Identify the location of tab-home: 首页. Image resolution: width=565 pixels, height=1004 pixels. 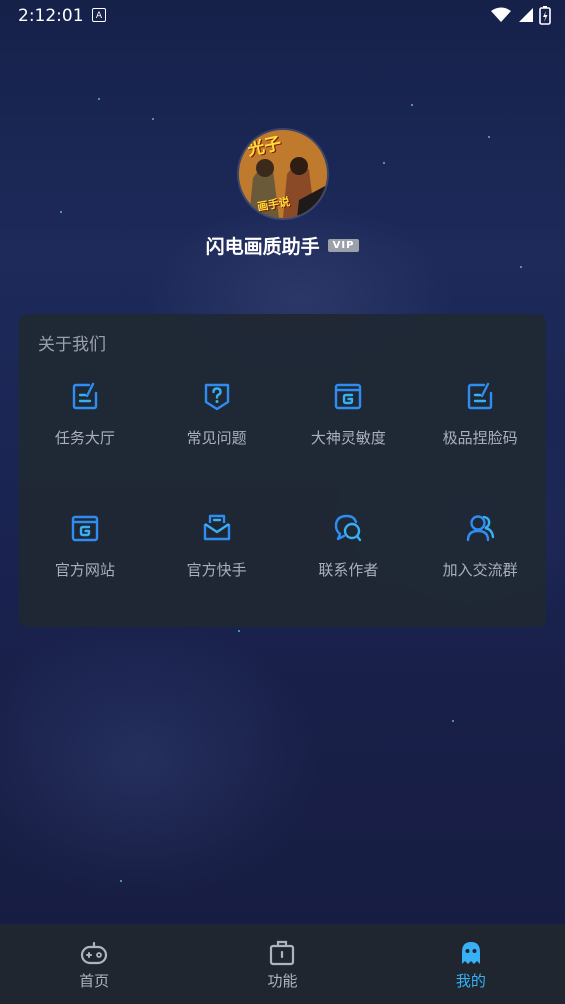
(94, 964).